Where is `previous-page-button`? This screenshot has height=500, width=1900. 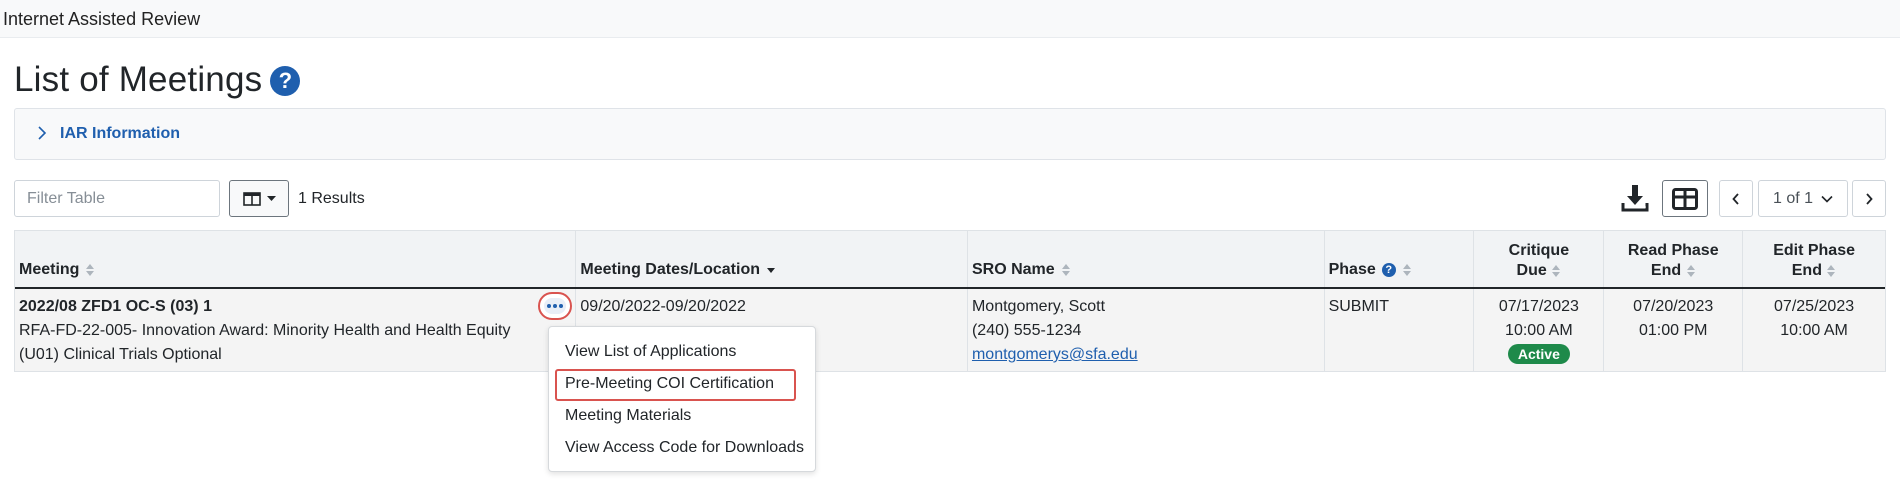 previous-page-button is located at coordinates (1736, 198).